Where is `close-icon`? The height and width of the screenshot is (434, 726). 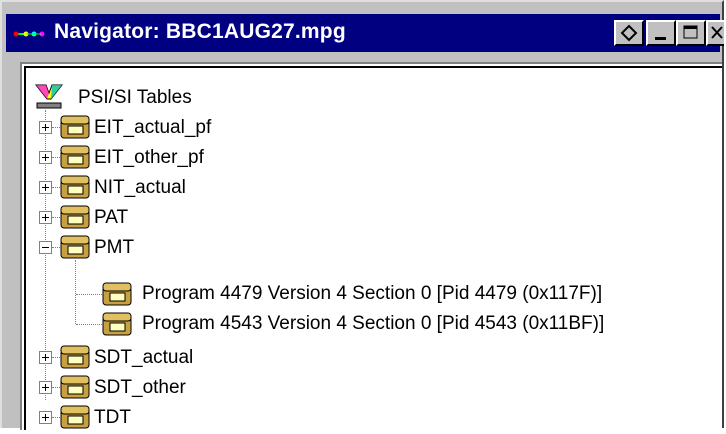 close-icon is located at coordinates (717, 32).